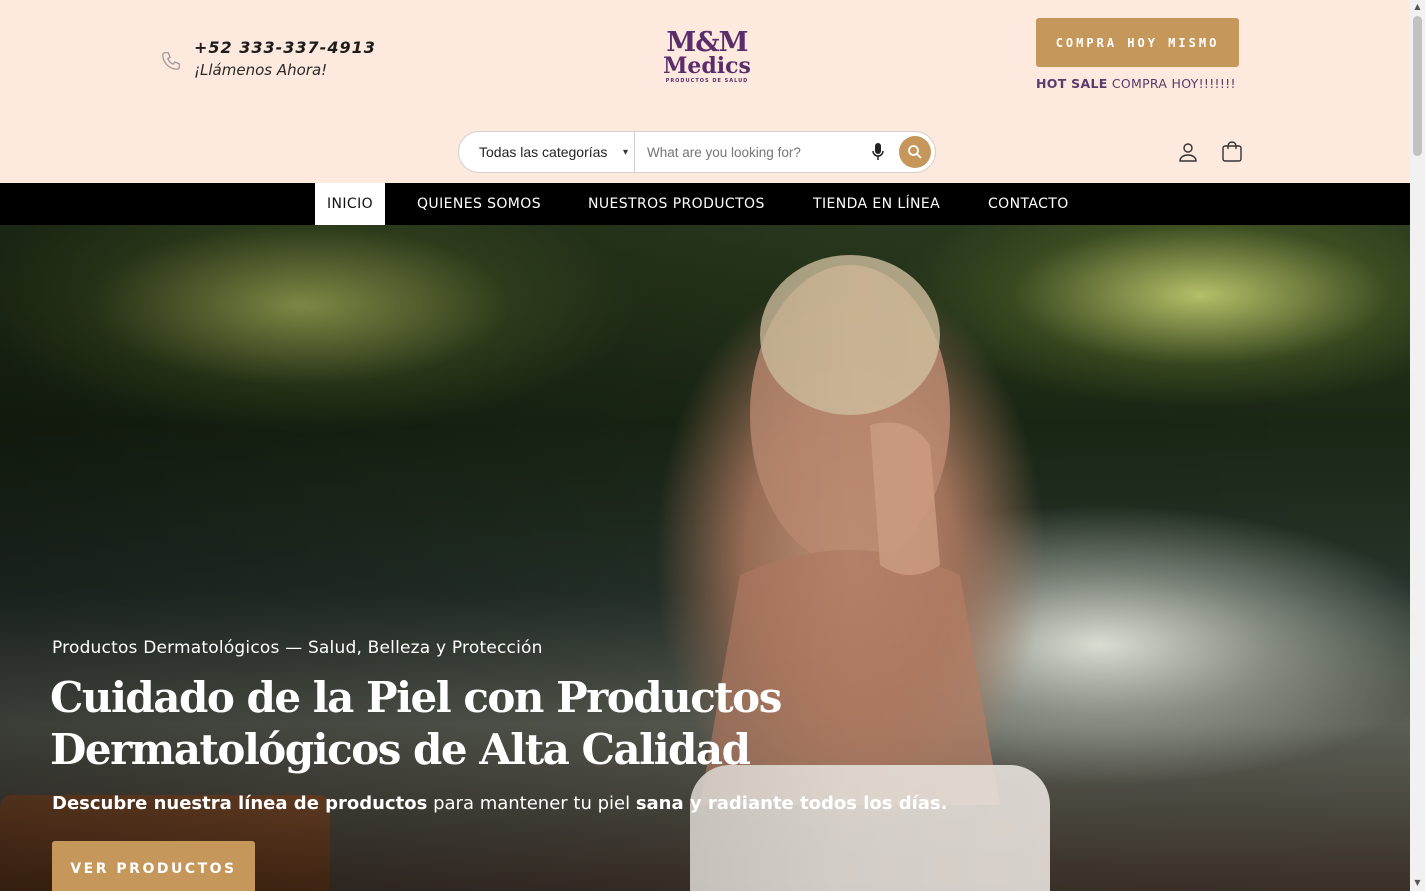 This screenshot has height=891, width=1425. I want to click on nav-item-inicio: INICIO, so click(350, 204).